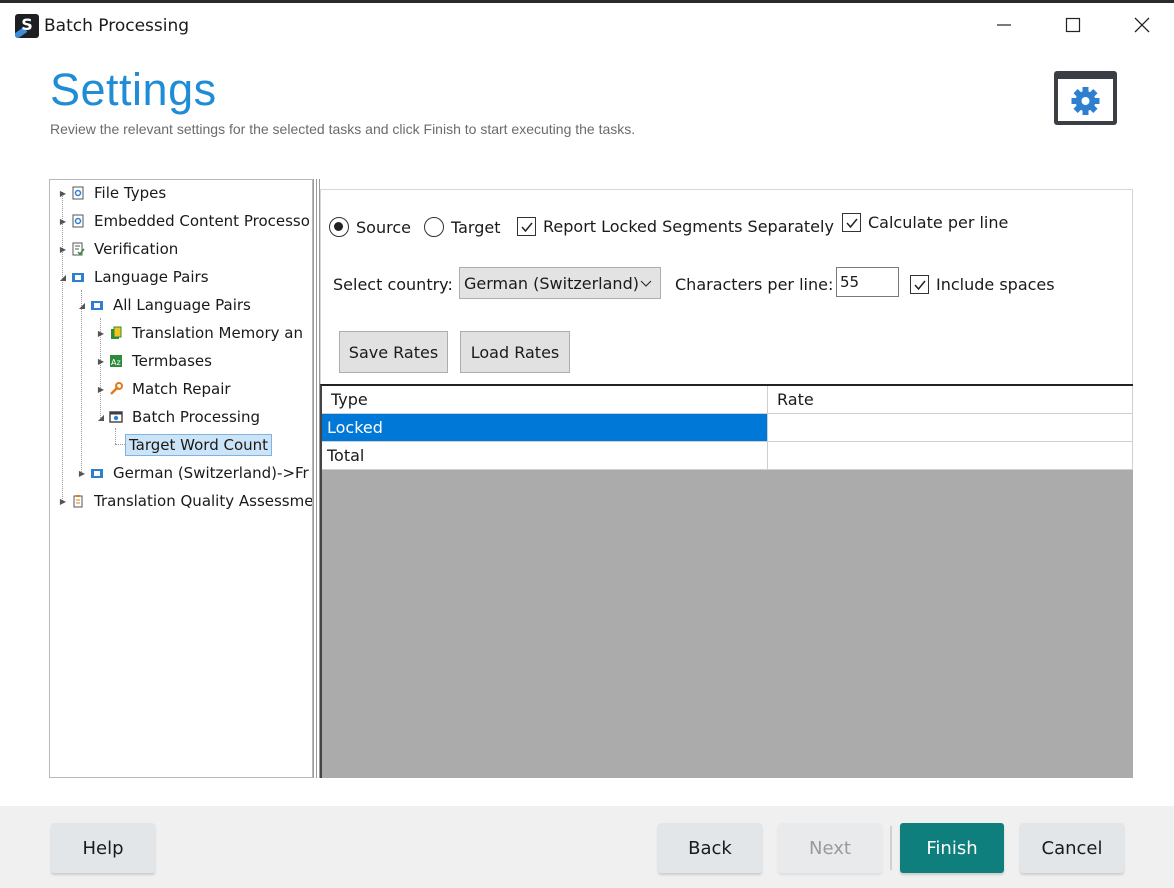  Describe the element at coordinates (867, 282) in the screenshot. I see `characters-per-line-input` at that location.